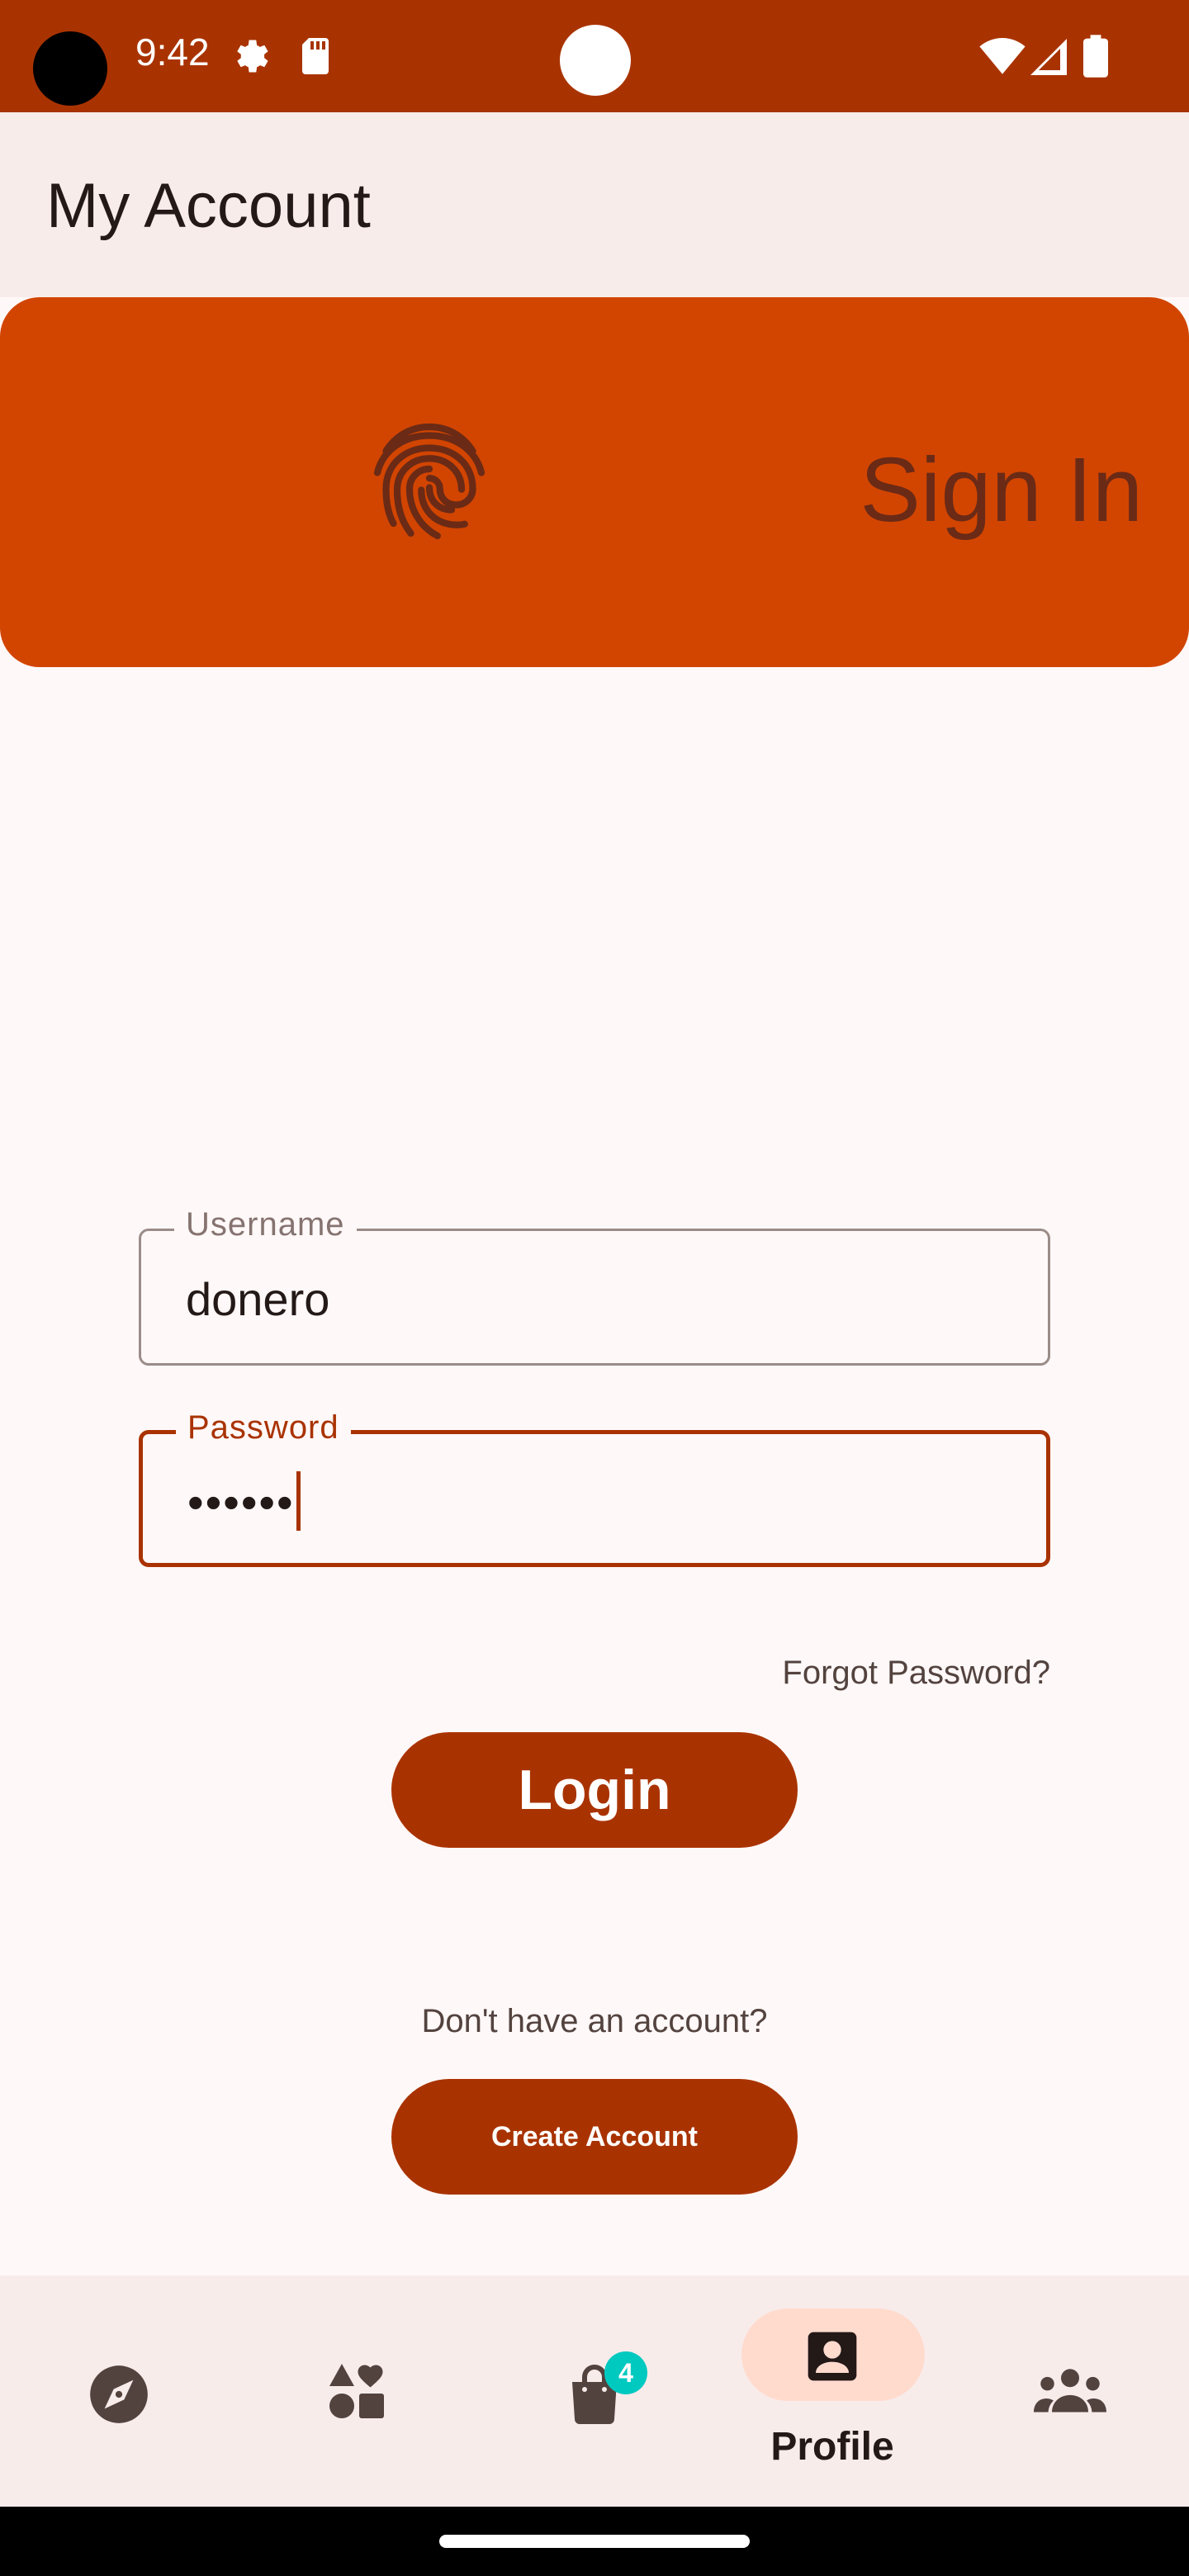  I want to click on settings-gear-icon, so click(252, 56).